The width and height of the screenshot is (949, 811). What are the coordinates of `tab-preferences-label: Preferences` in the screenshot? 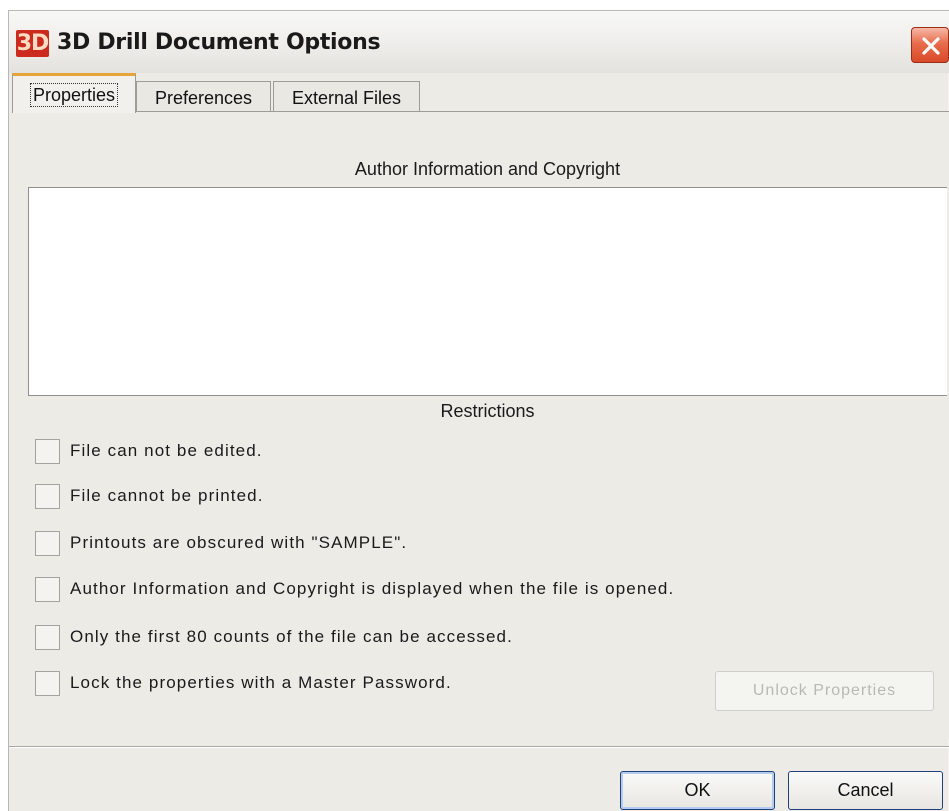 It's located at (203, 98).